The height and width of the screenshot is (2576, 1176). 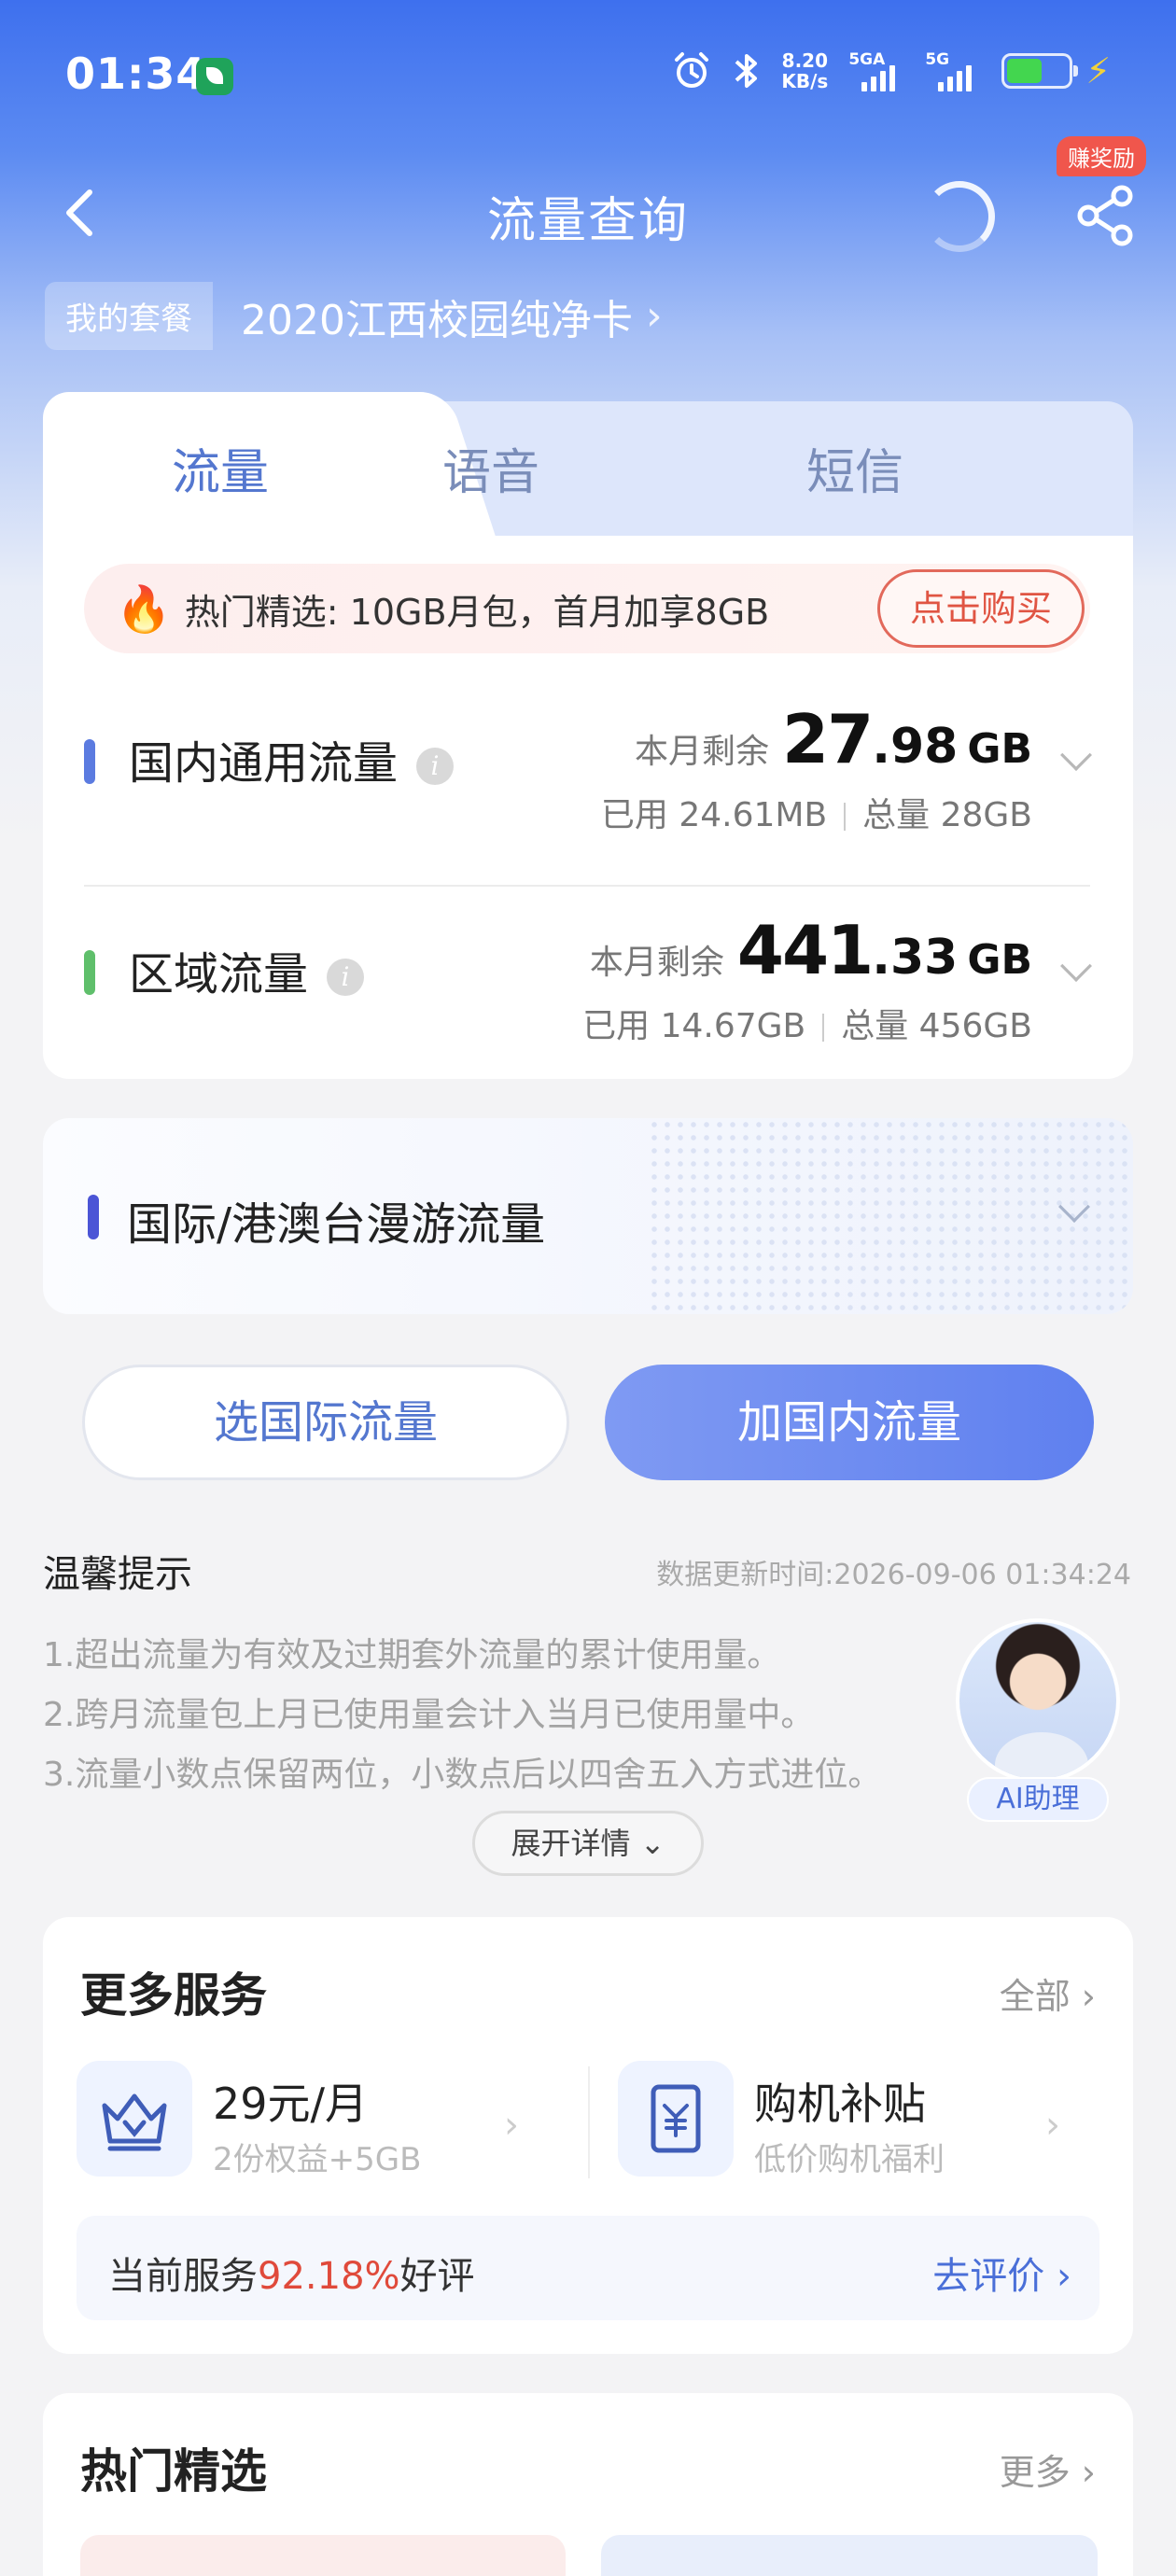 What do you see at coordinates (437, 316) in the screenshot?
I see `plan-name: 2020江西校园纯净卡` at bounding box center [437, 316].